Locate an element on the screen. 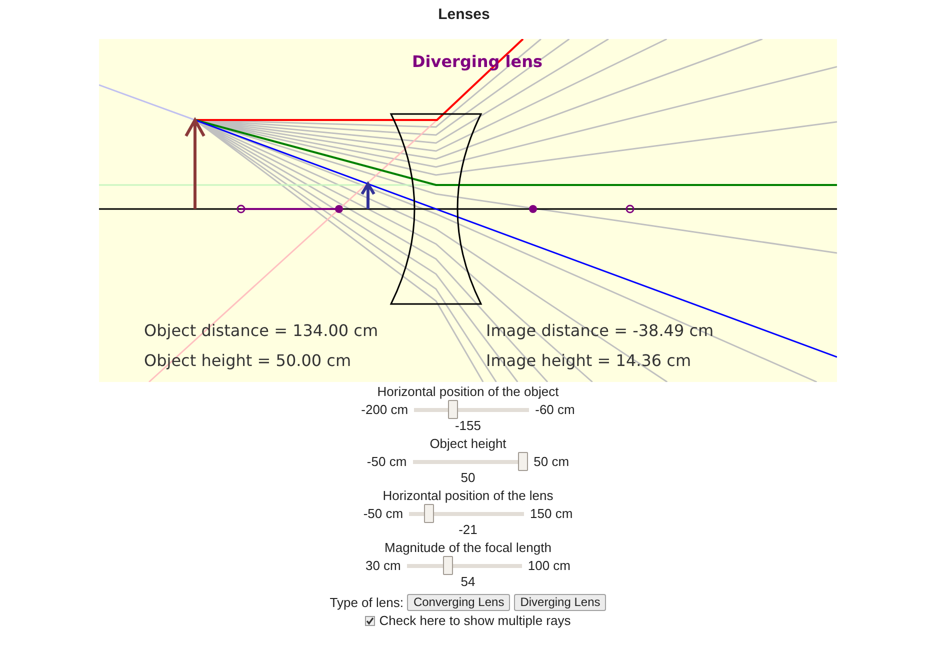 The image size is (928, 649). image-distance-text: Image distance = -38.49 cm is located at coordinates (600, 331).